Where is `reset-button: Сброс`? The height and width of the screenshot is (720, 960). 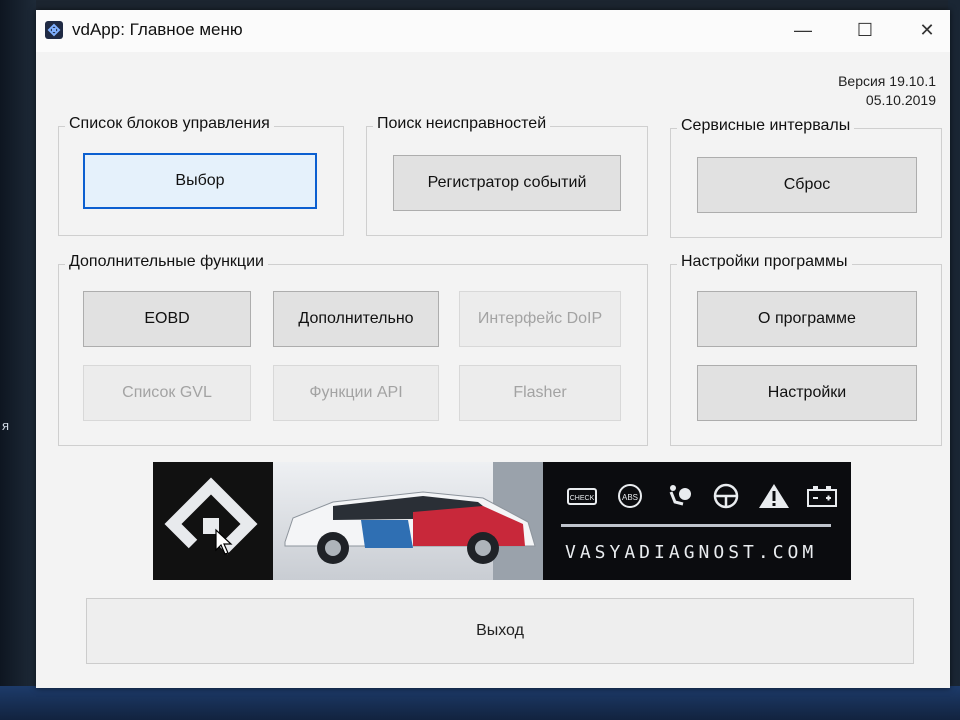
reset-button: Сброс is located at coordinates (807, 185).